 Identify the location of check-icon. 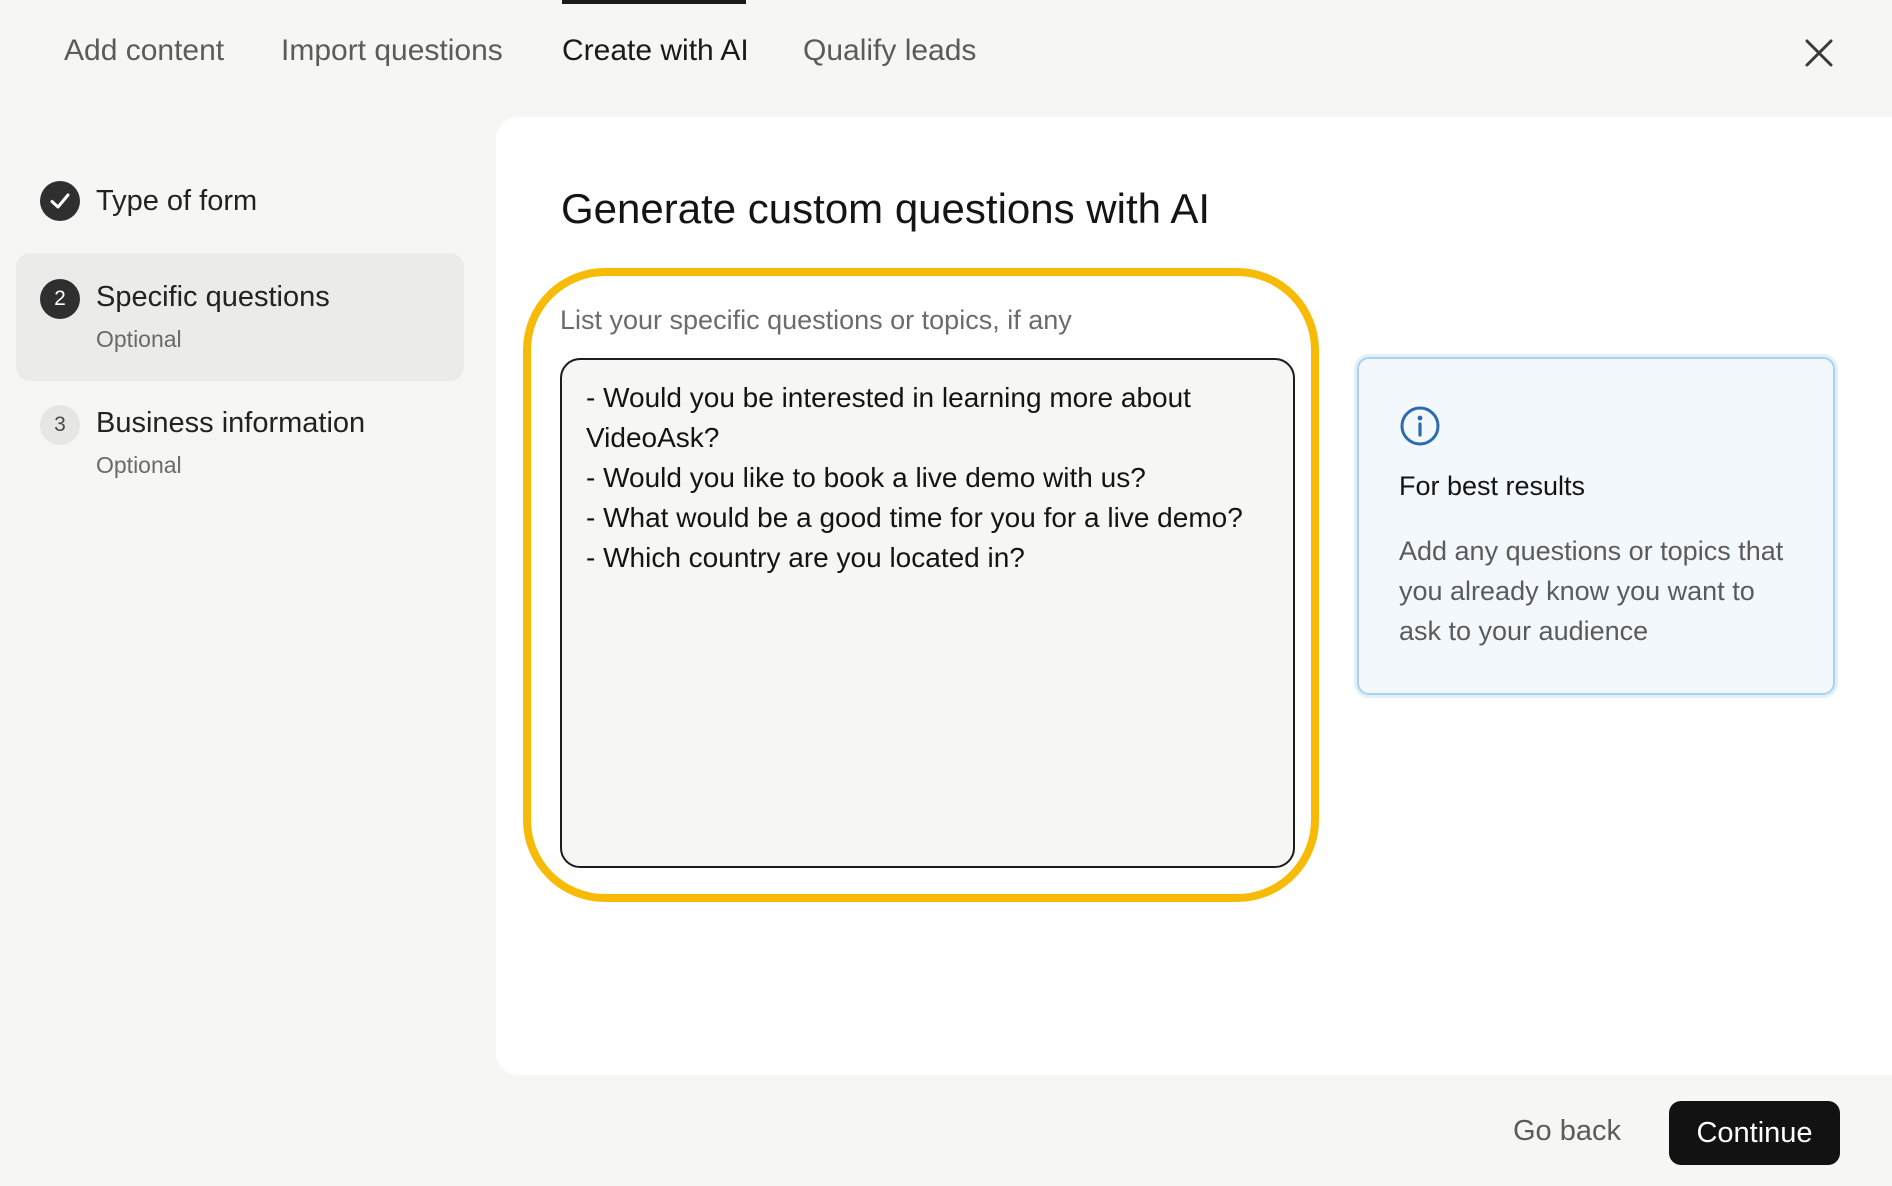
(60, 201).